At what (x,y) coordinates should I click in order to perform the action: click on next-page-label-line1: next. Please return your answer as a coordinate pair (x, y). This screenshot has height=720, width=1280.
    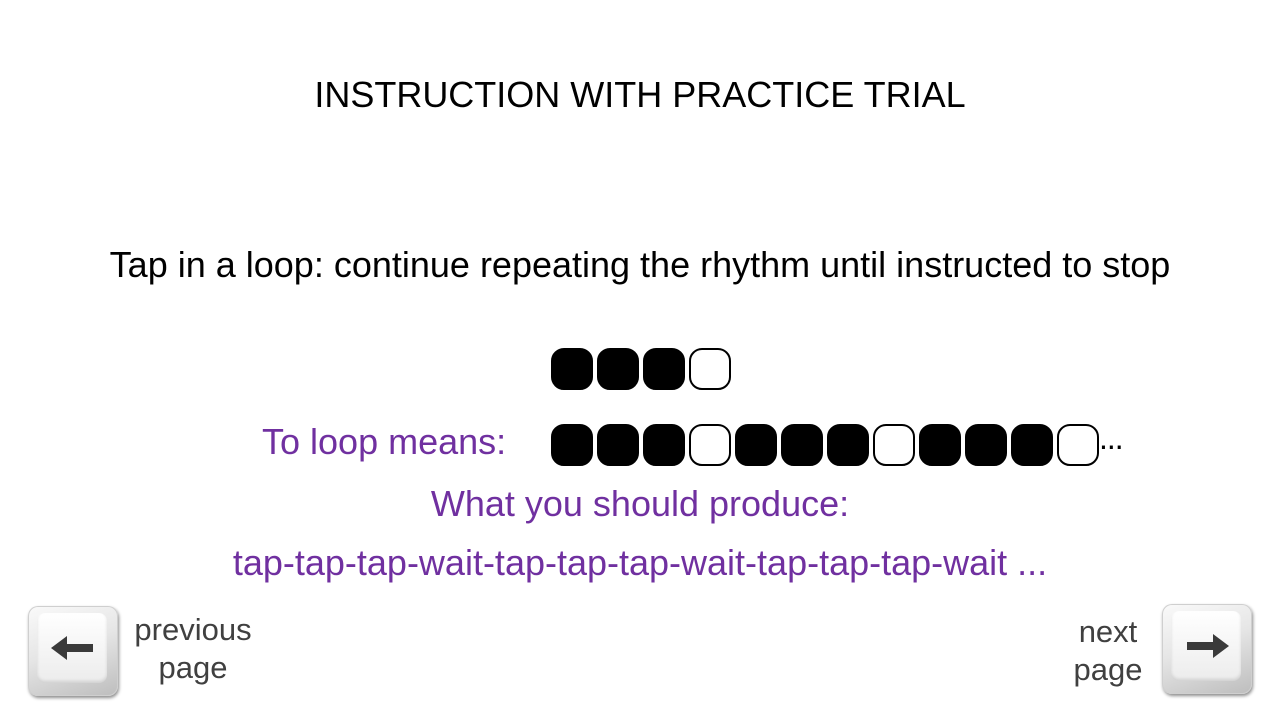
    Looking at the image, I should click on (1108, 631).